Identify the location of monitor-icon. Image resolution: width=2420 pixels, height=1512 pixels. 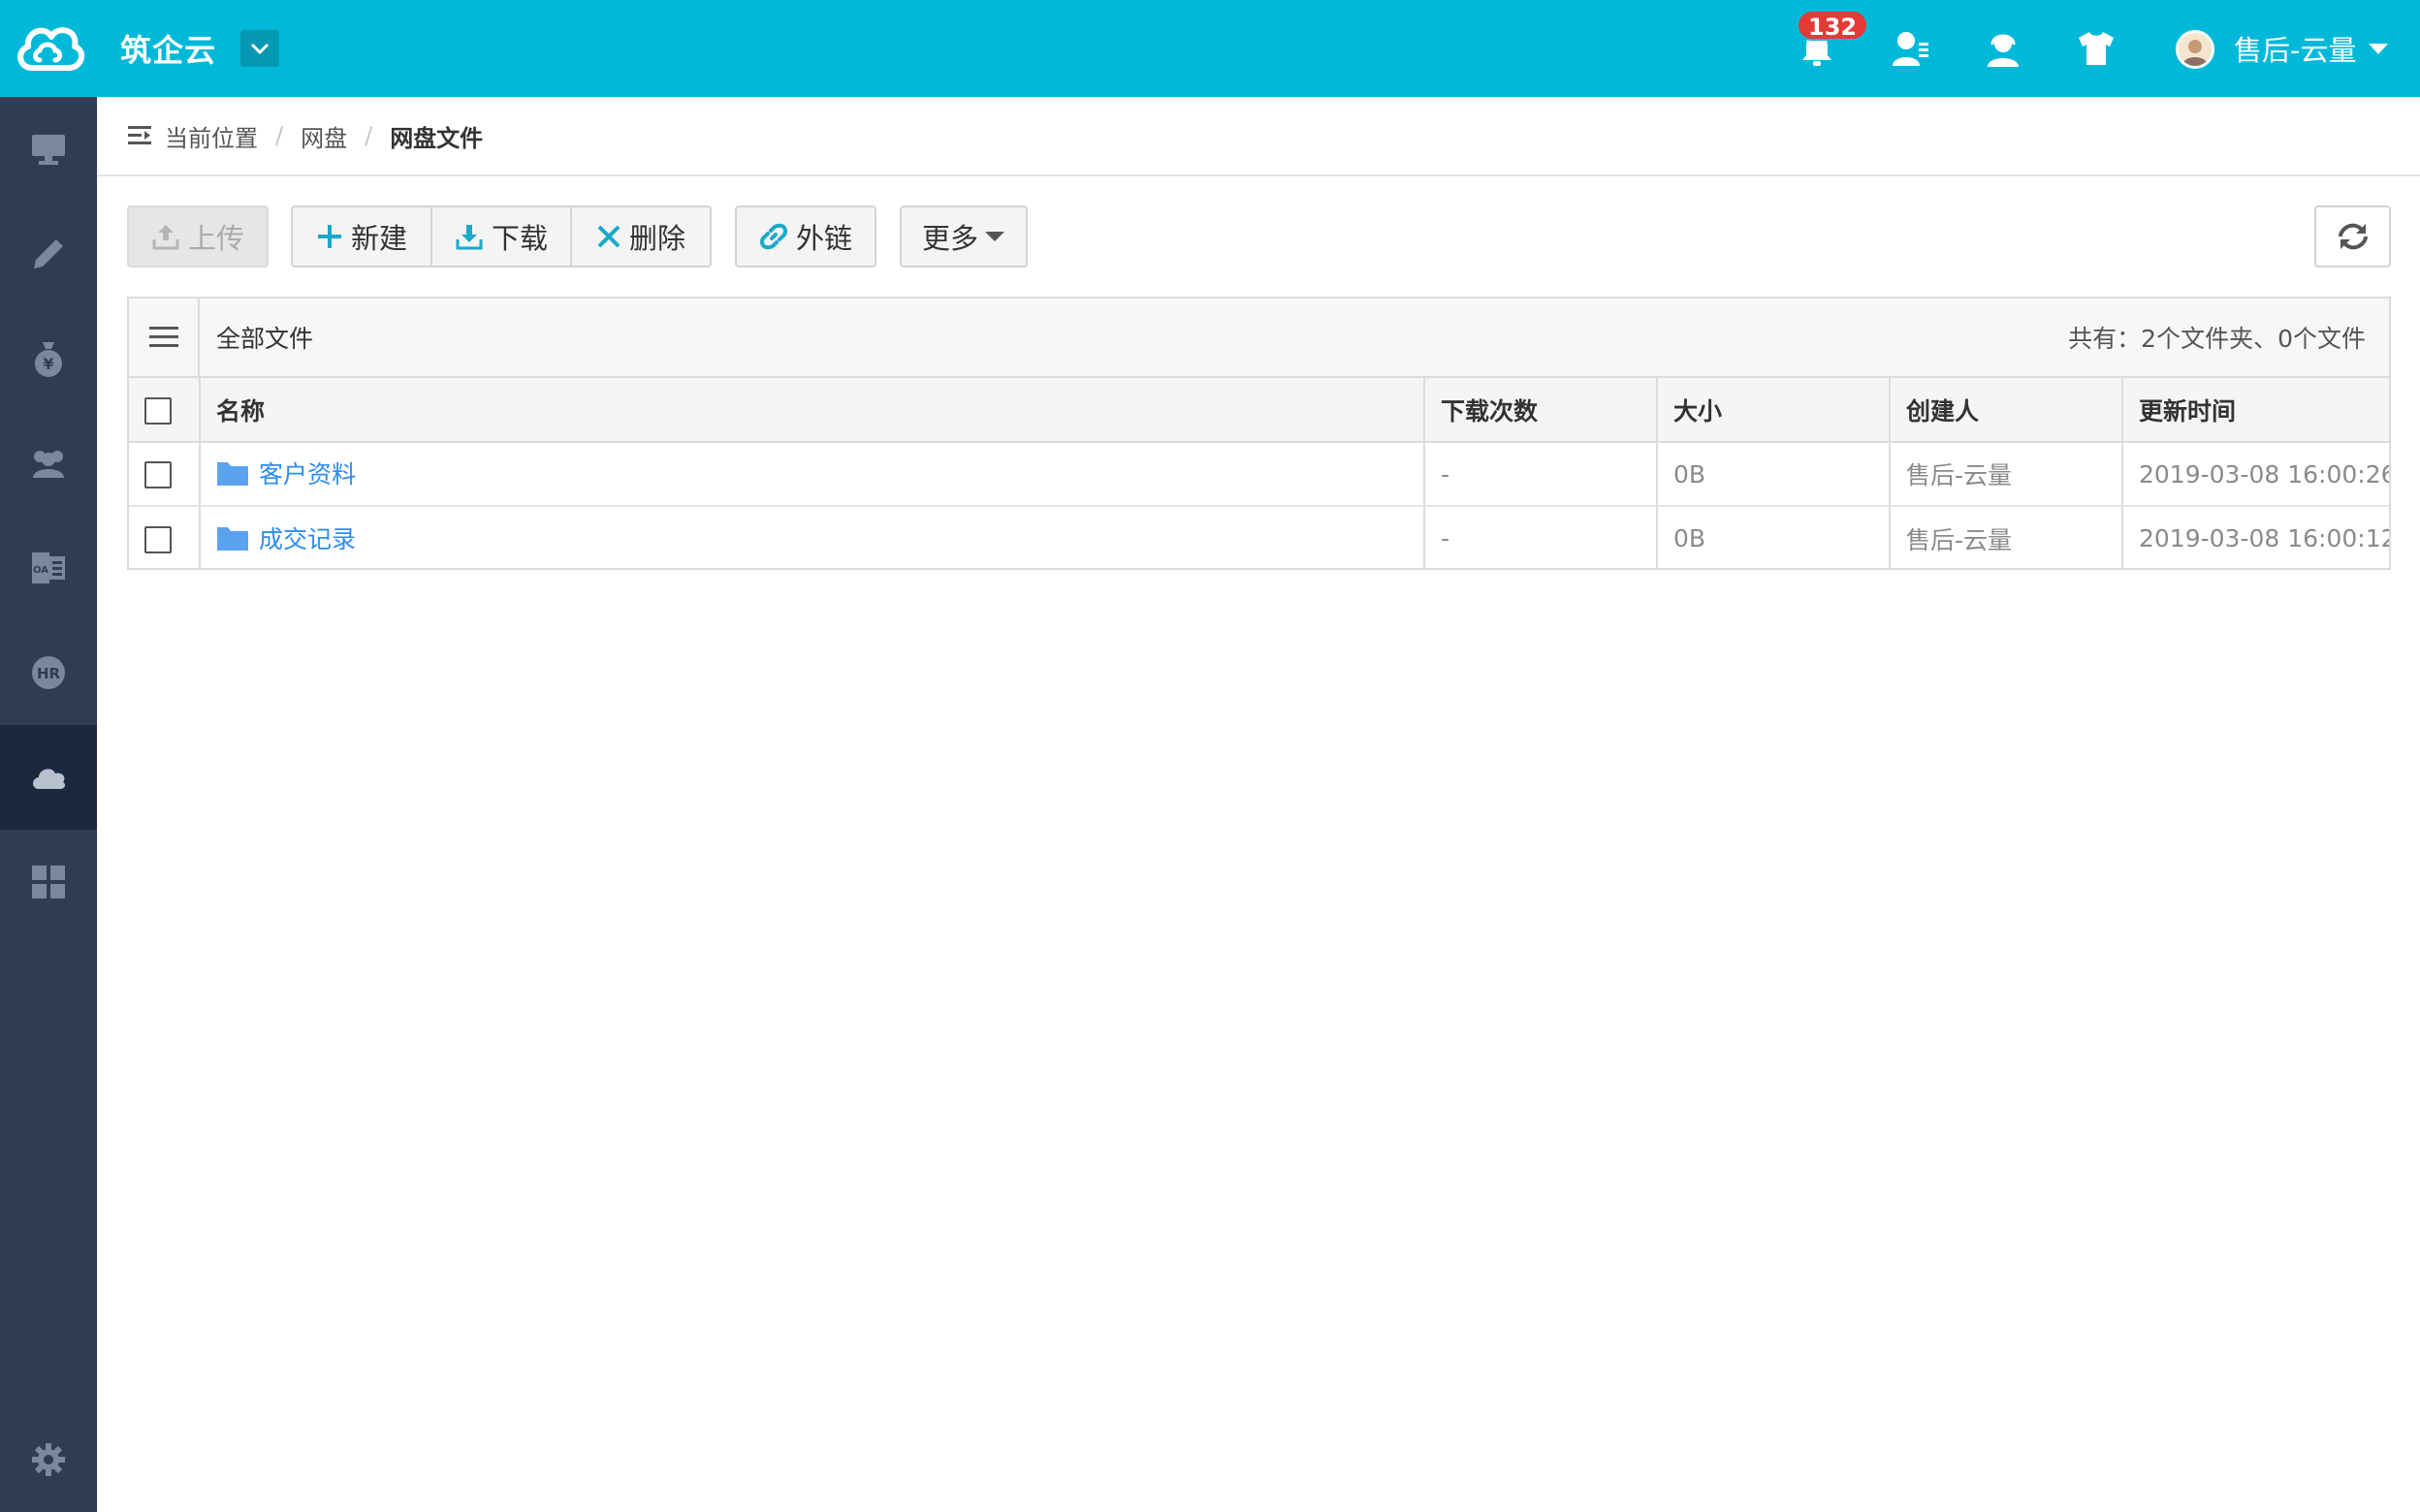
(48, 150).